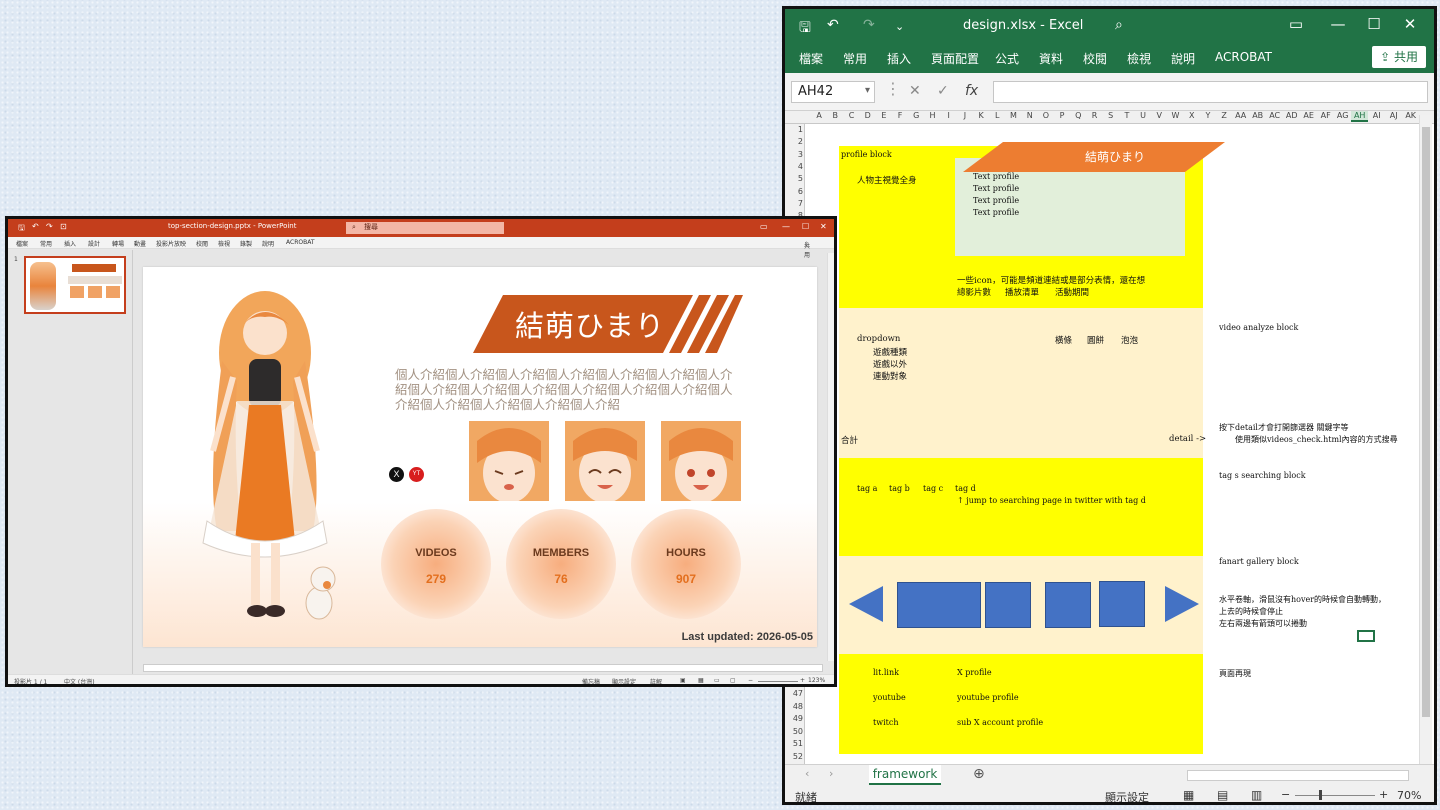 This screenshot has width=1440, height=810. Describe the element at coordinates (1143, 115) in the screenshot. I see `column-header: U` at that location.